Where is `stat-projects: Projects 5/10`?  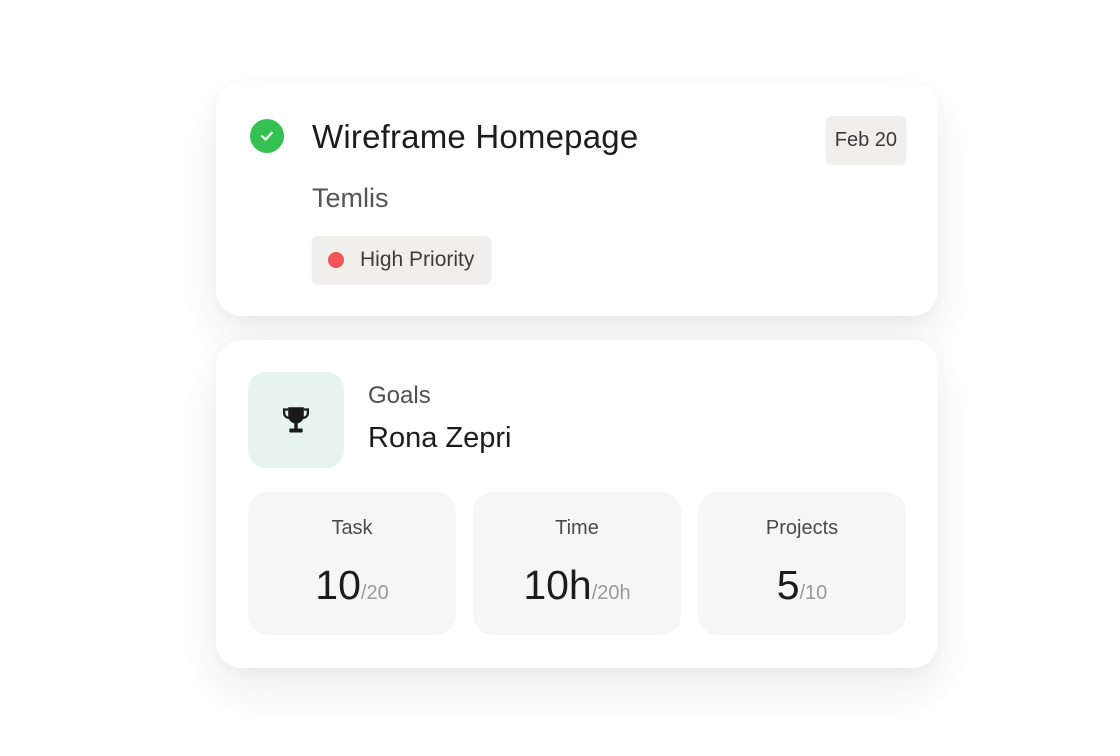
stat-projects: Projects 5/10 is located at coordinates (802, 563).